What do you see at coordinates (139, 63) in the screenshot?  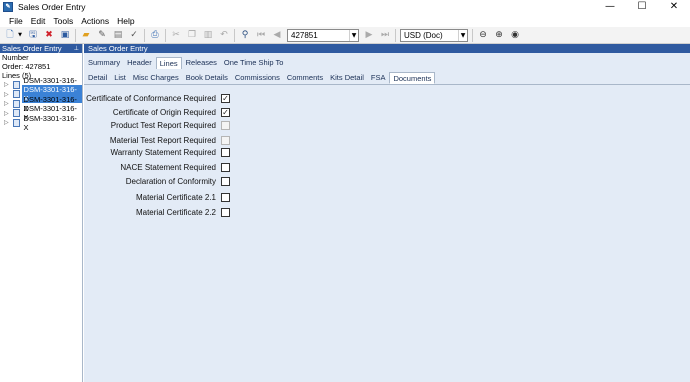 I see `tab-header: Header` at bounding box center [139, 63].